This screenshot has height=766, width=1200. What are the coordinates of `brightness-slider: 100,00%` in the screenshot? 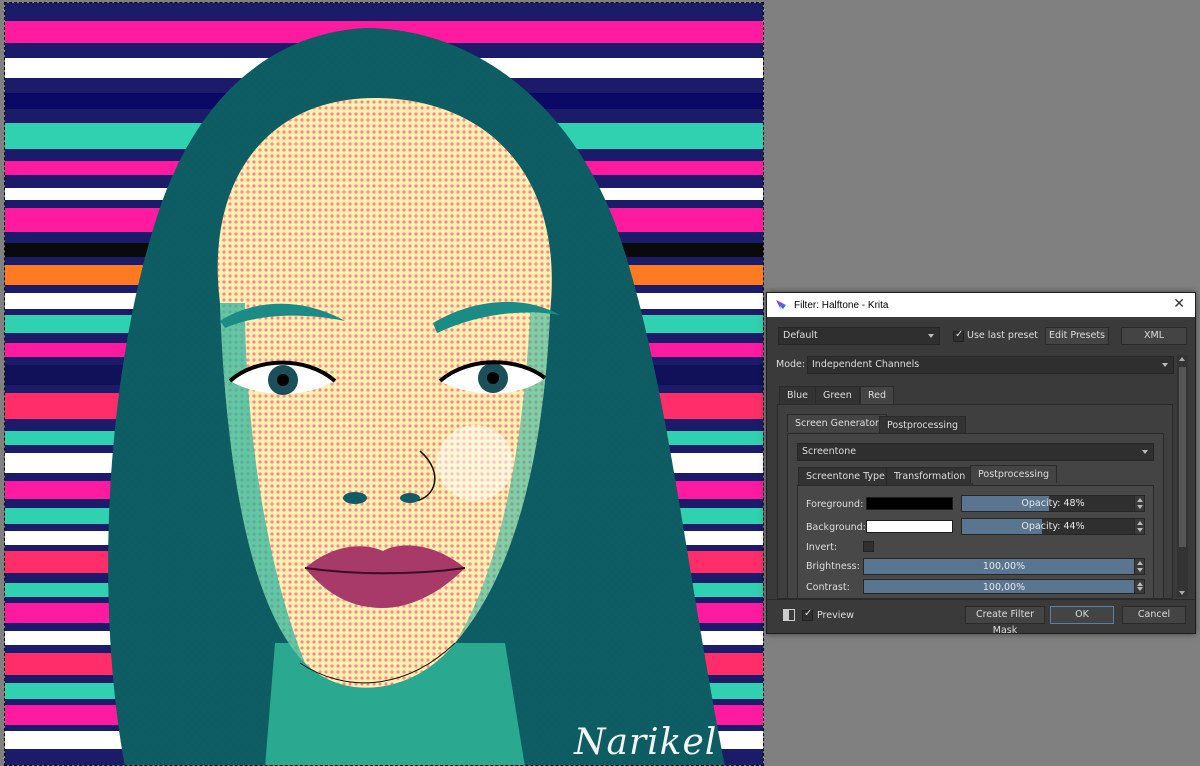 It's located at (1004, 566).